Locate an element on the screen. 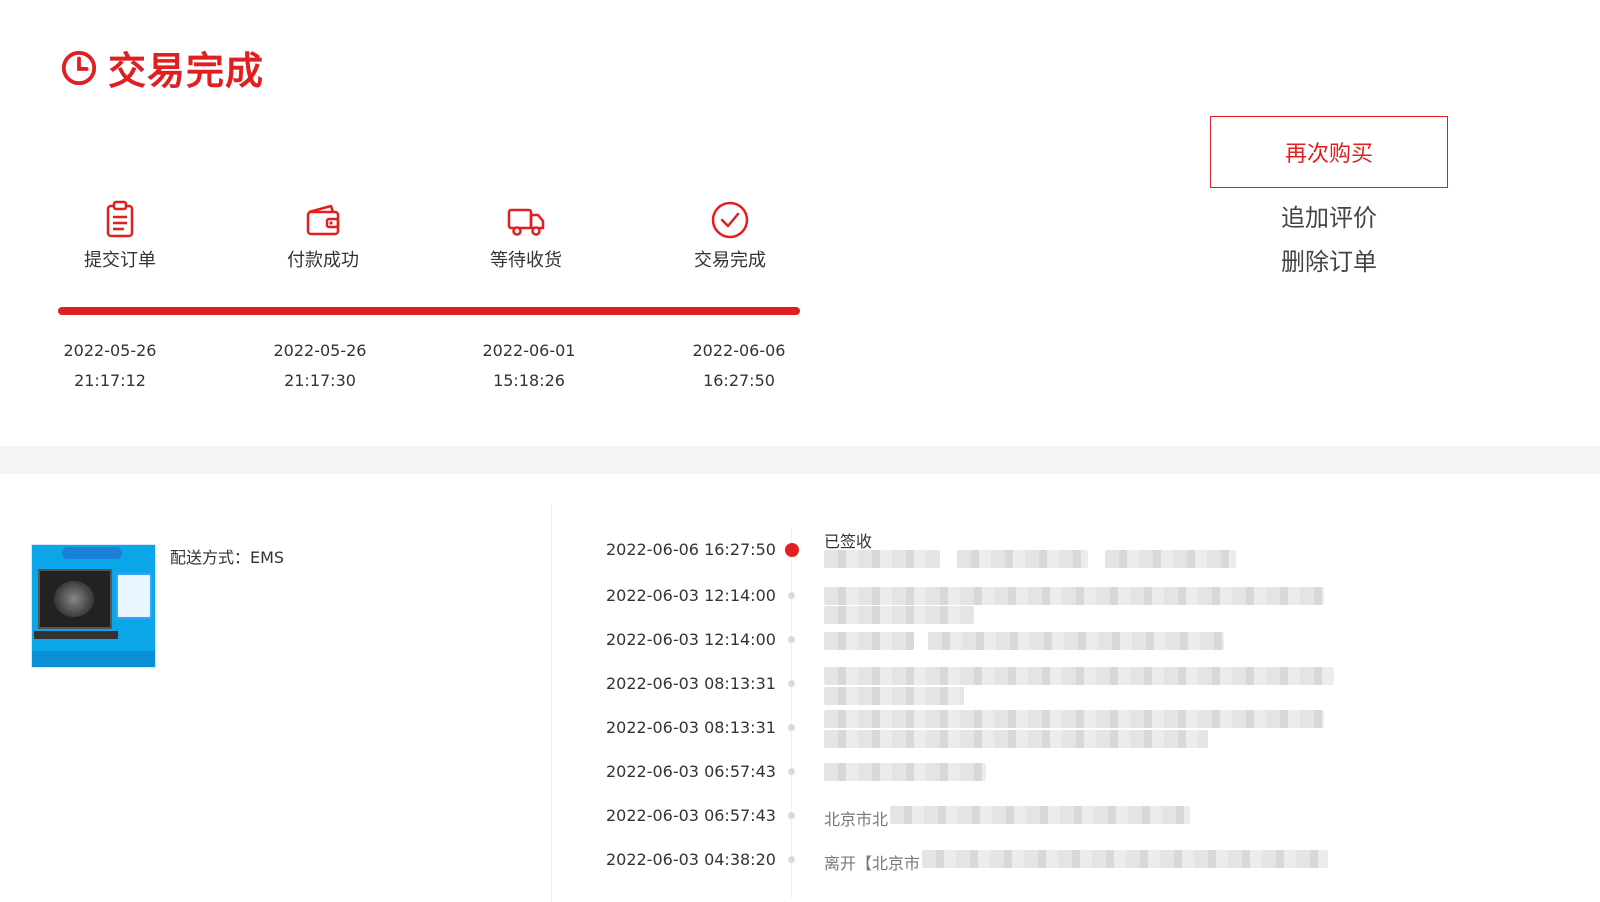  timeline-dot-active is located at coordinates (792, 550).